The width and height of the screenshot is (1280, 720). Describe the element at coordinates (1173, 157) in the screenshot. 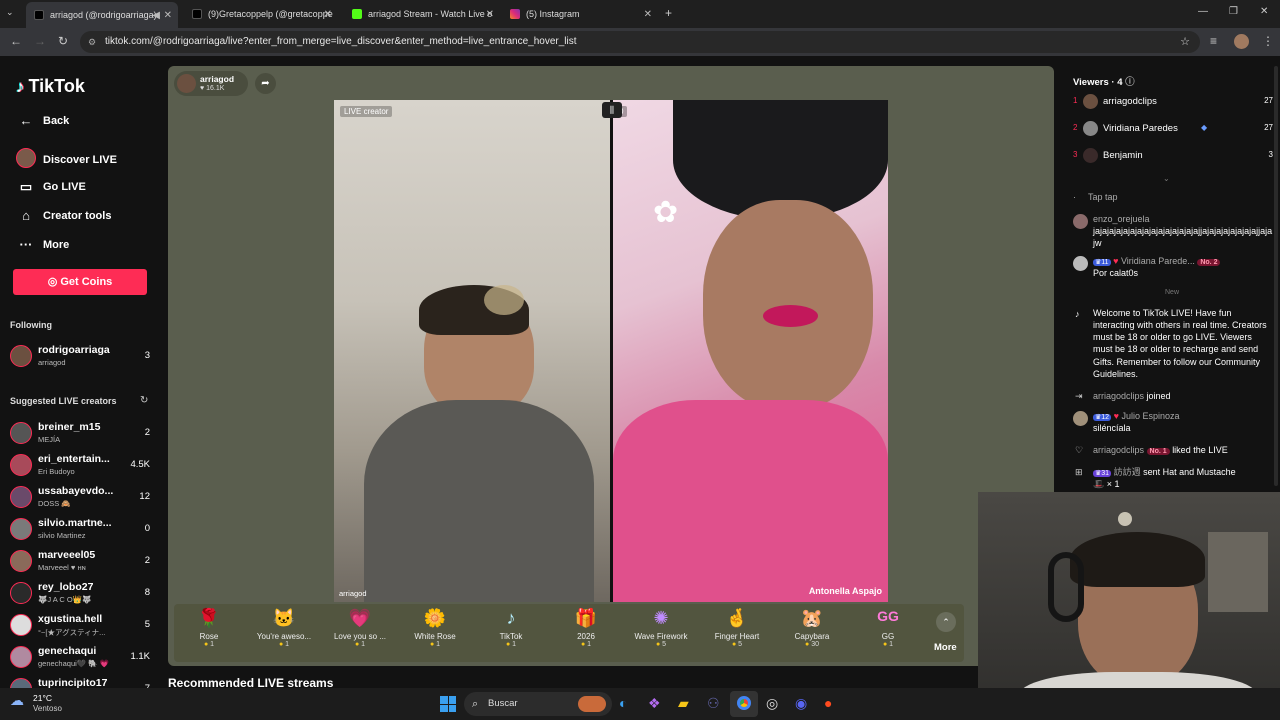

I see `viewer-row: 3 Benjamin 3` at that location.